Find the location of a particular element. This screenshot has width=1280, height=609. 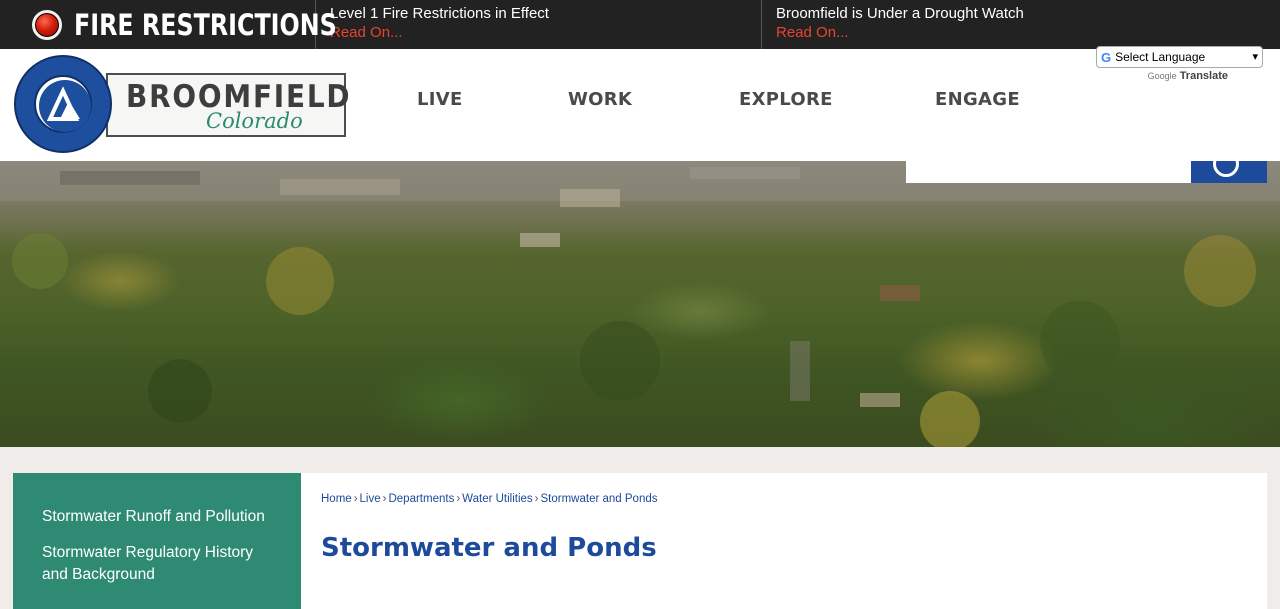

powered-by-google: Google Translate is located at coordinates (1180, 76).